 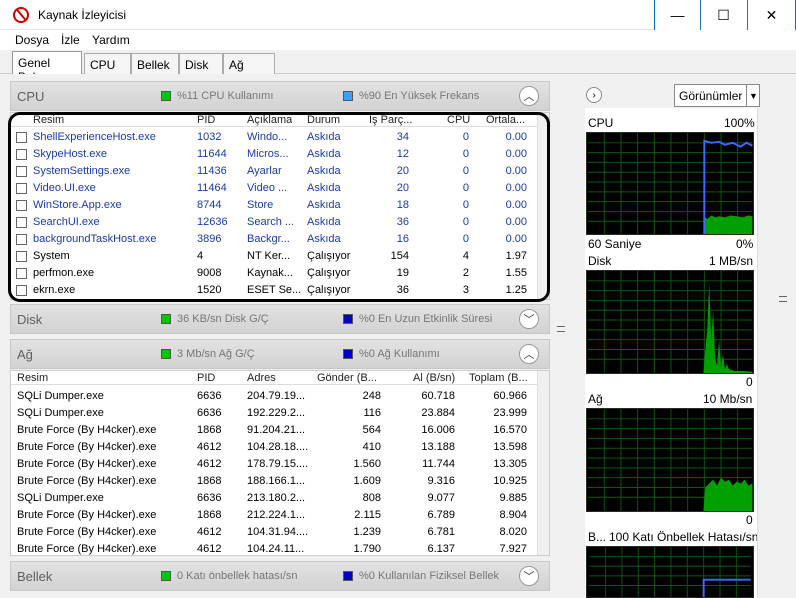 I want to click on table-cell: ShellExperienceHost.exe, so click(x=94, y=137).